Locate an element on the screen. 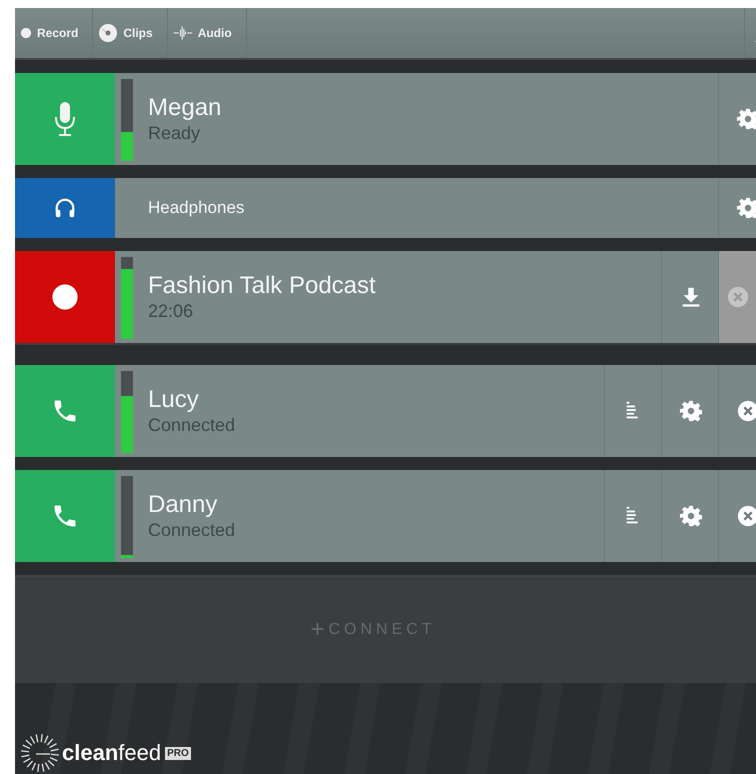 The width and height of the screenshot is (756, 774). microphone-icon is located at coordinates (65, 119).